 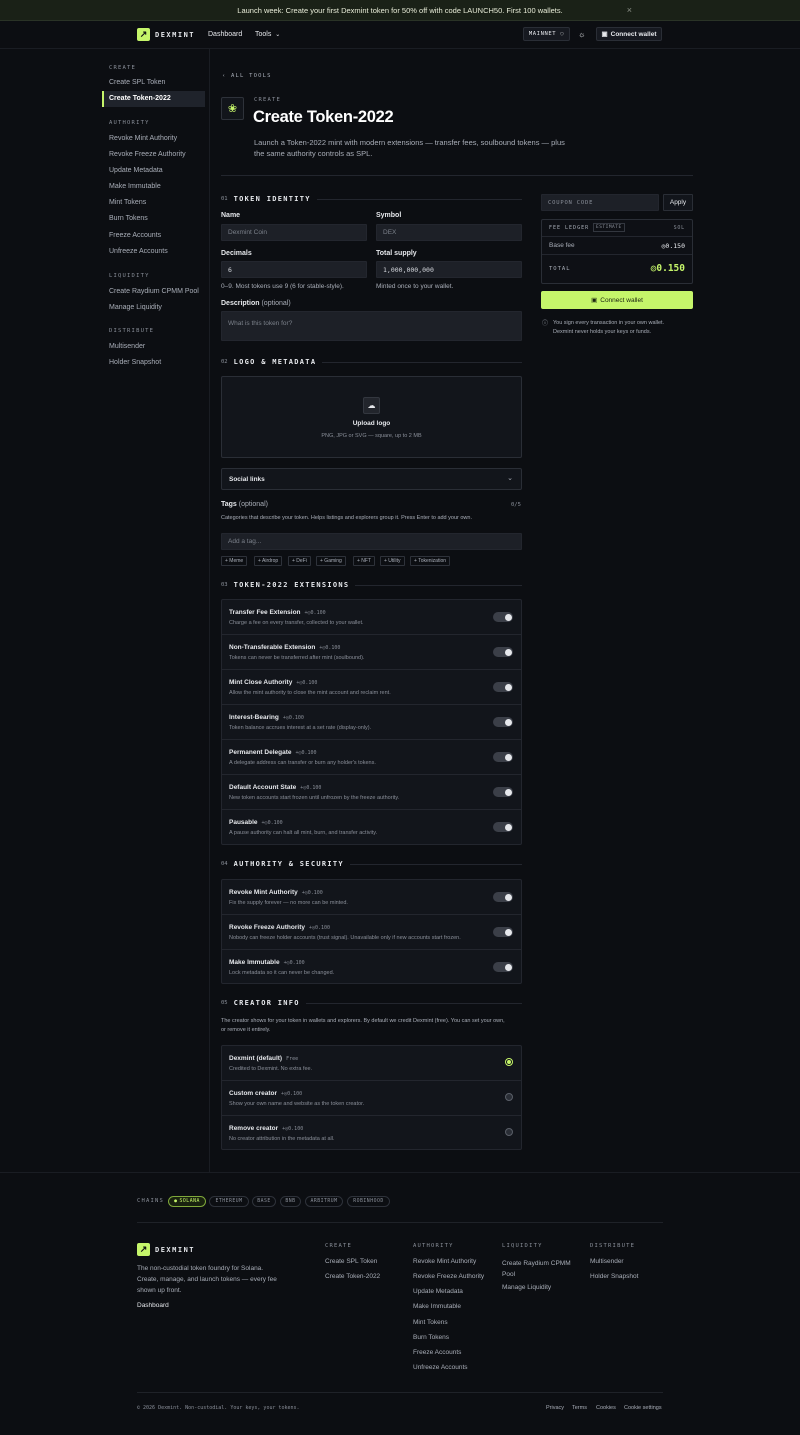 I want to click on sidebar-item-multisender: Multisender, so click(x=127, y=346).